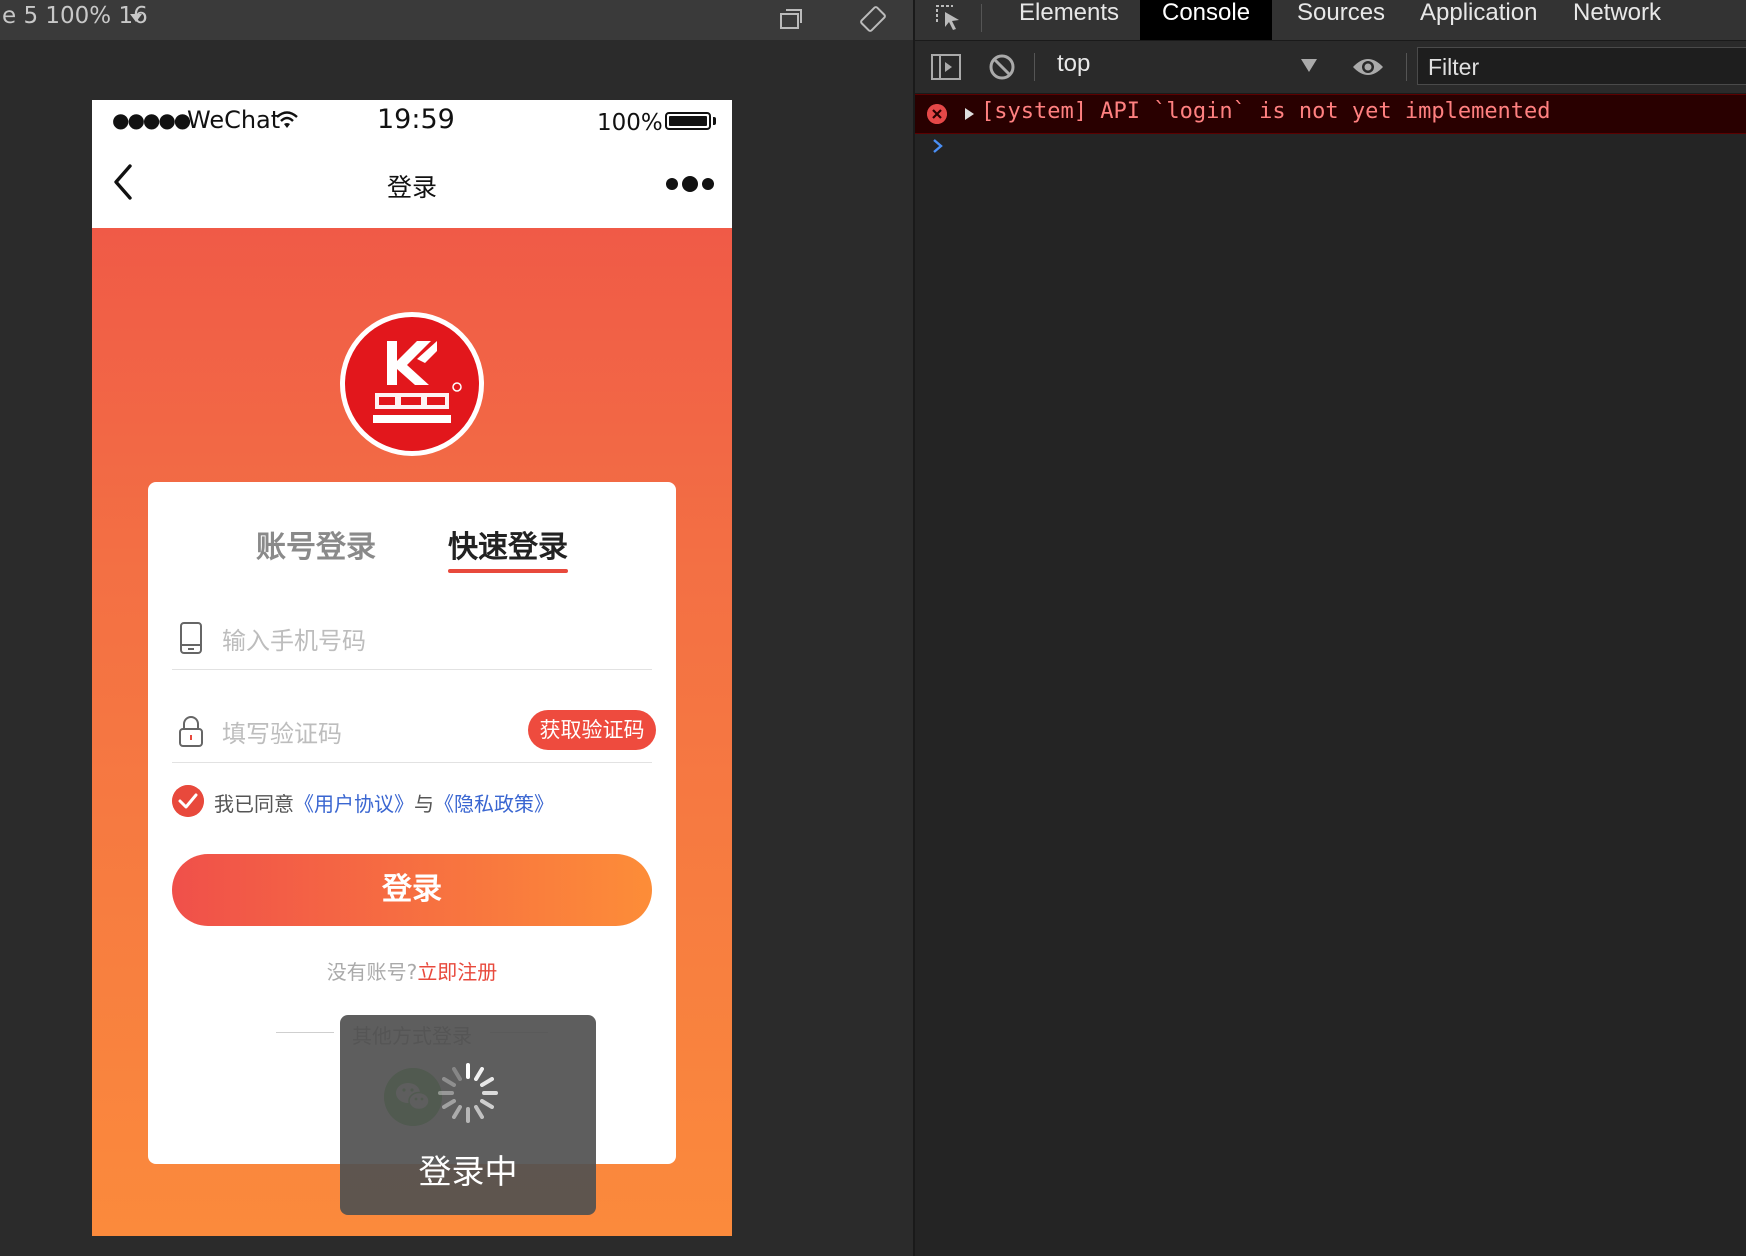 The image size is (1746, 1256). I want to click on tab-elements: Elements, so click(1069, 20).